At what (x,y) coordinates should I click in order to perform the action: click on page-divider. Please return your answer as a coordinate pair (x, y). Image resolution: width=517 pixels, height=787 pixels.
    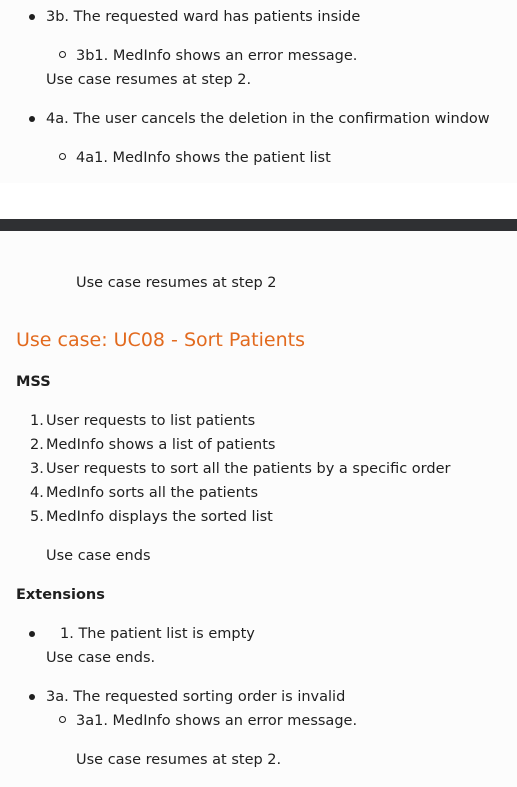
    Looking at the image, I should click on (258, 225).